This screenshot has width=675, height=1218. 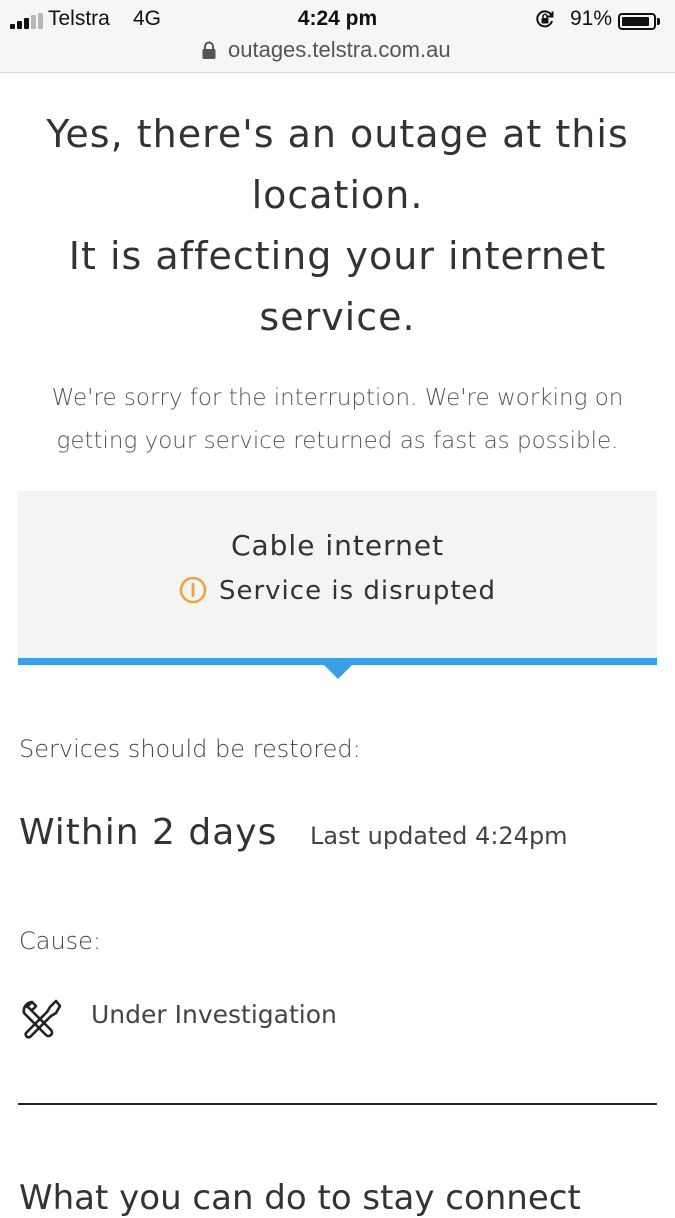 I want to click on service-status-text: Service is disrupted, so click(x=357, y=591).